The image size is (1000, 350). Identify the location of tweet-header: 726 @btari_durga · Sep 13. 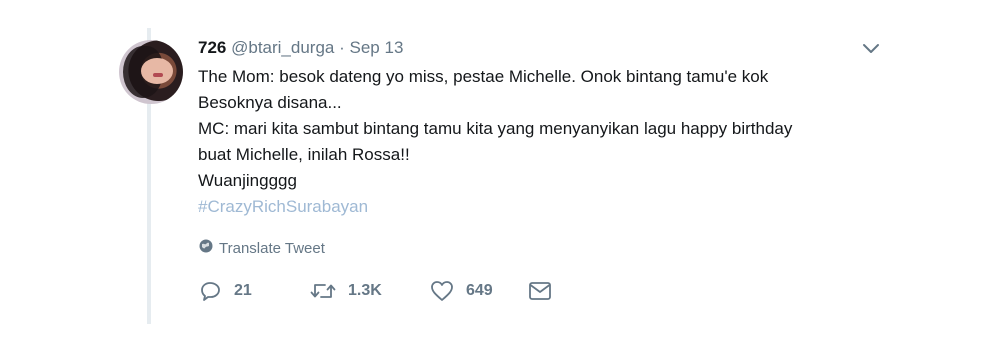
(300, 48).